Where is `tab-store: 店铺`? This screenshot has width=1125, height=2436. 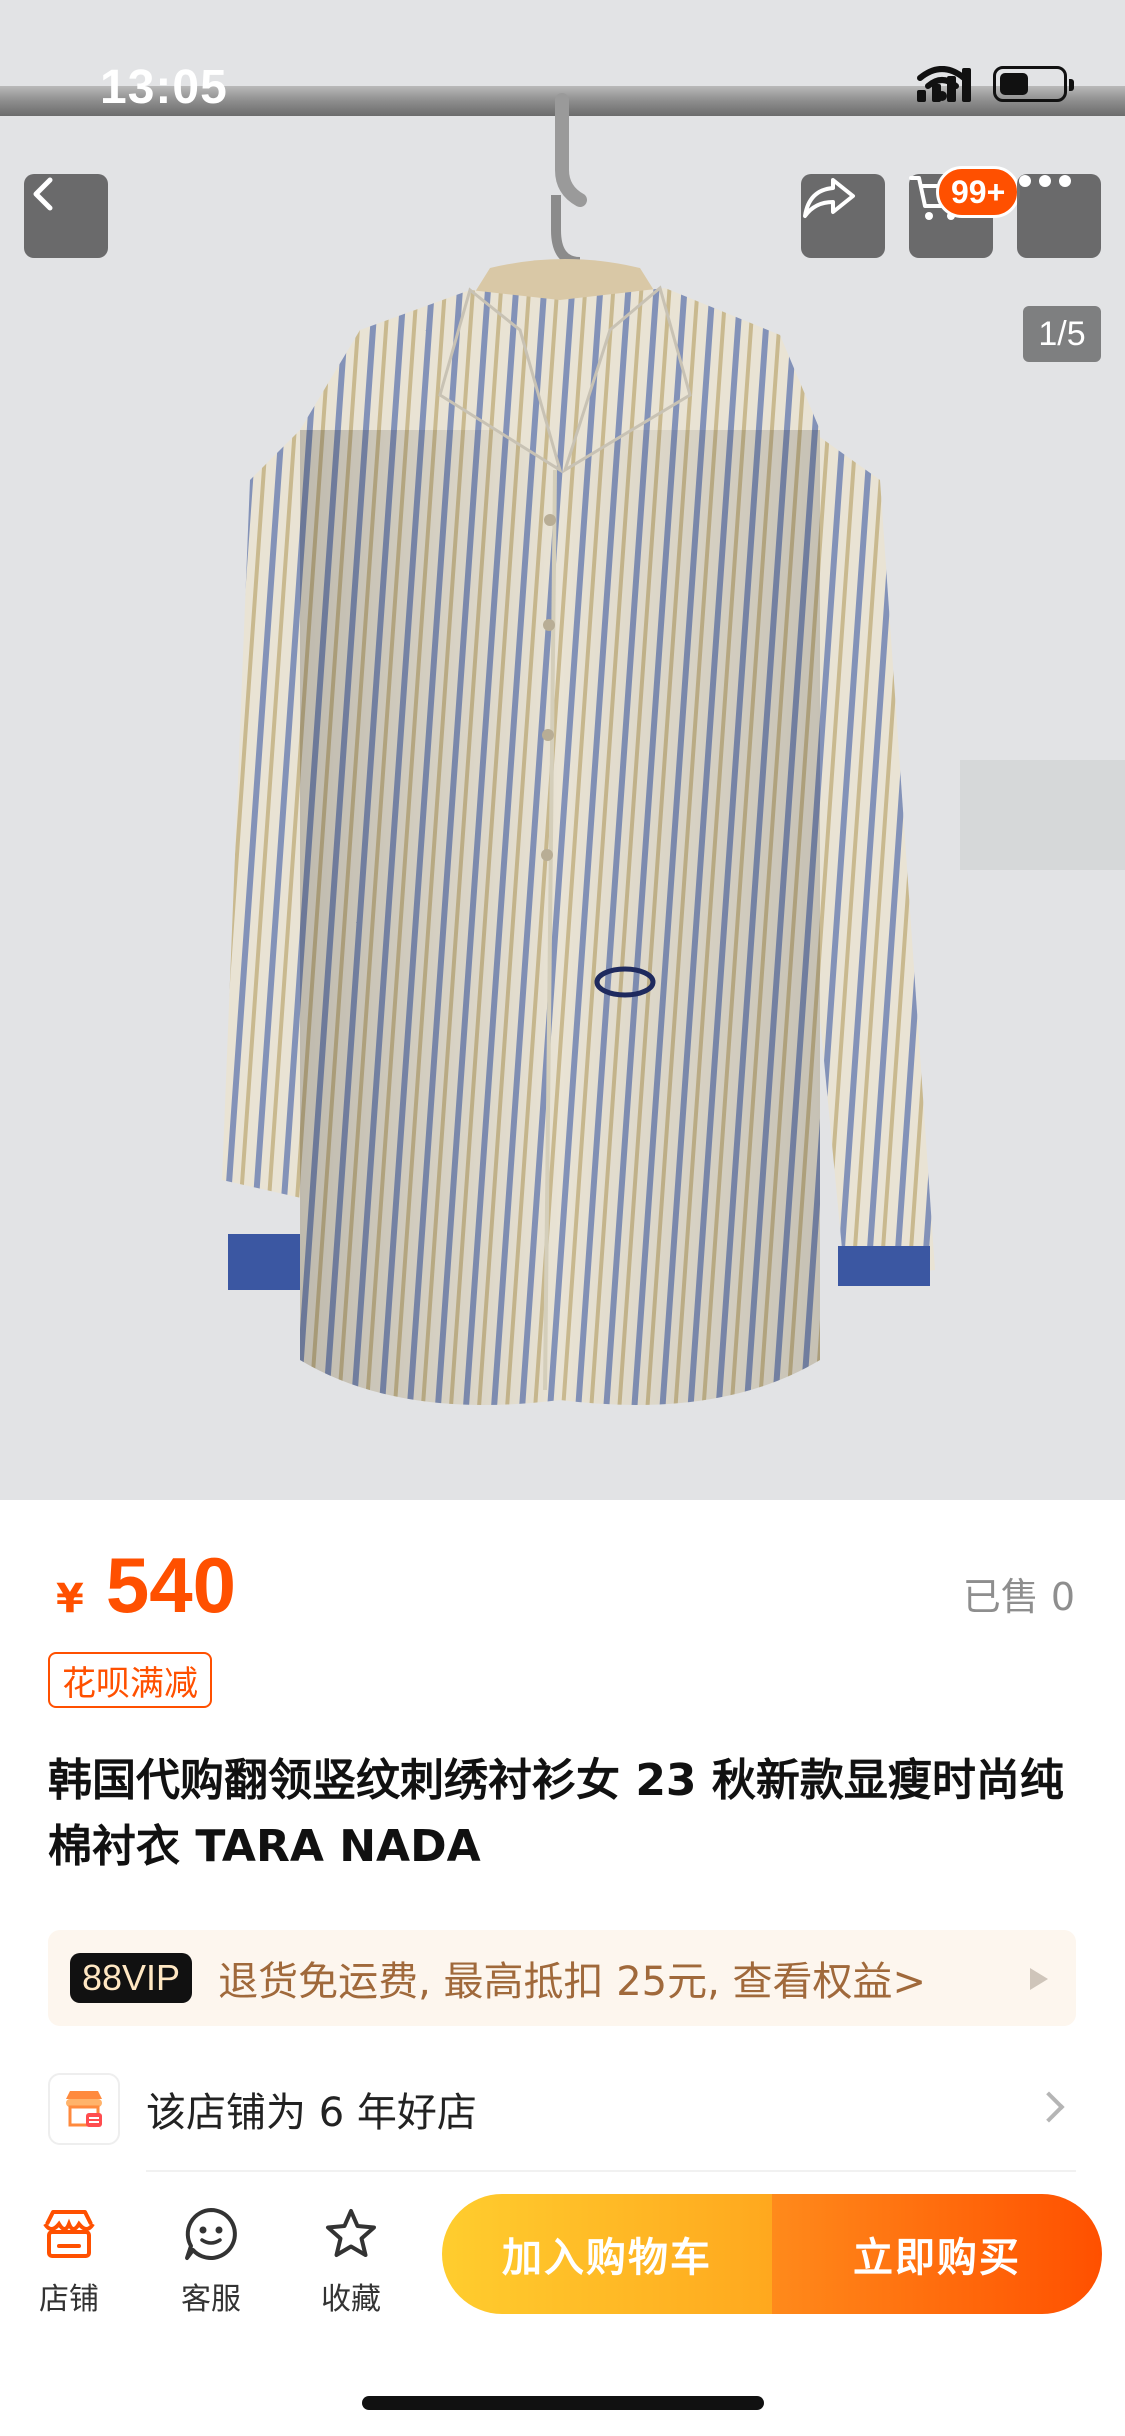 tab-store: 店铺 is located at coordinates (69, 2261).